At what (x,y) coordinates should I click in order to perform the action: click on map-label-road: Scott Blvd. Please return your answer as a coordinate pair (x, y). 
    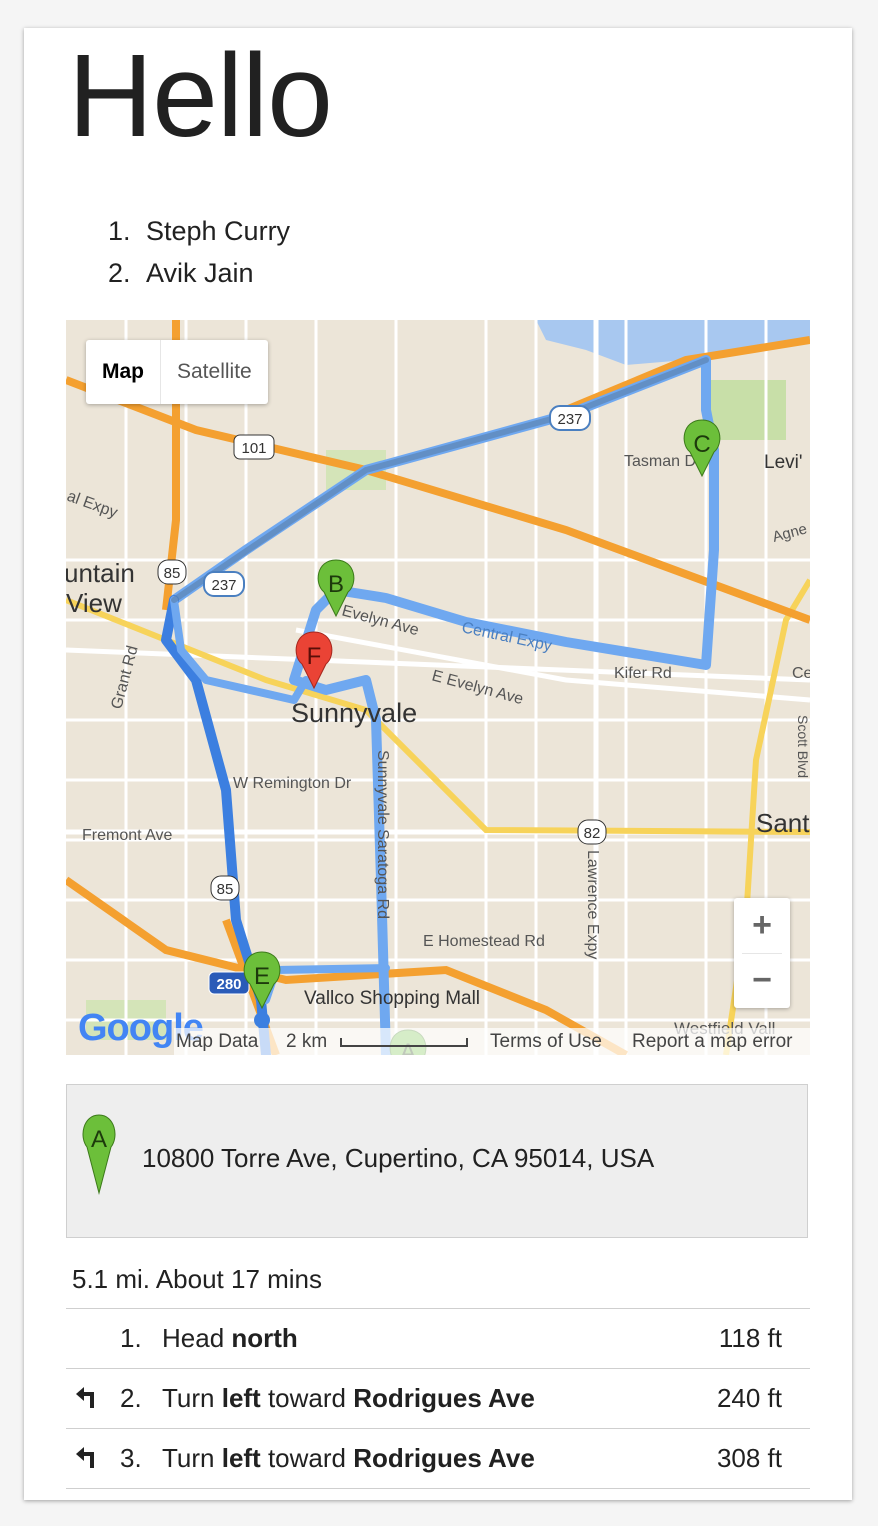
    Looking at the image, I should click on (802, 746).